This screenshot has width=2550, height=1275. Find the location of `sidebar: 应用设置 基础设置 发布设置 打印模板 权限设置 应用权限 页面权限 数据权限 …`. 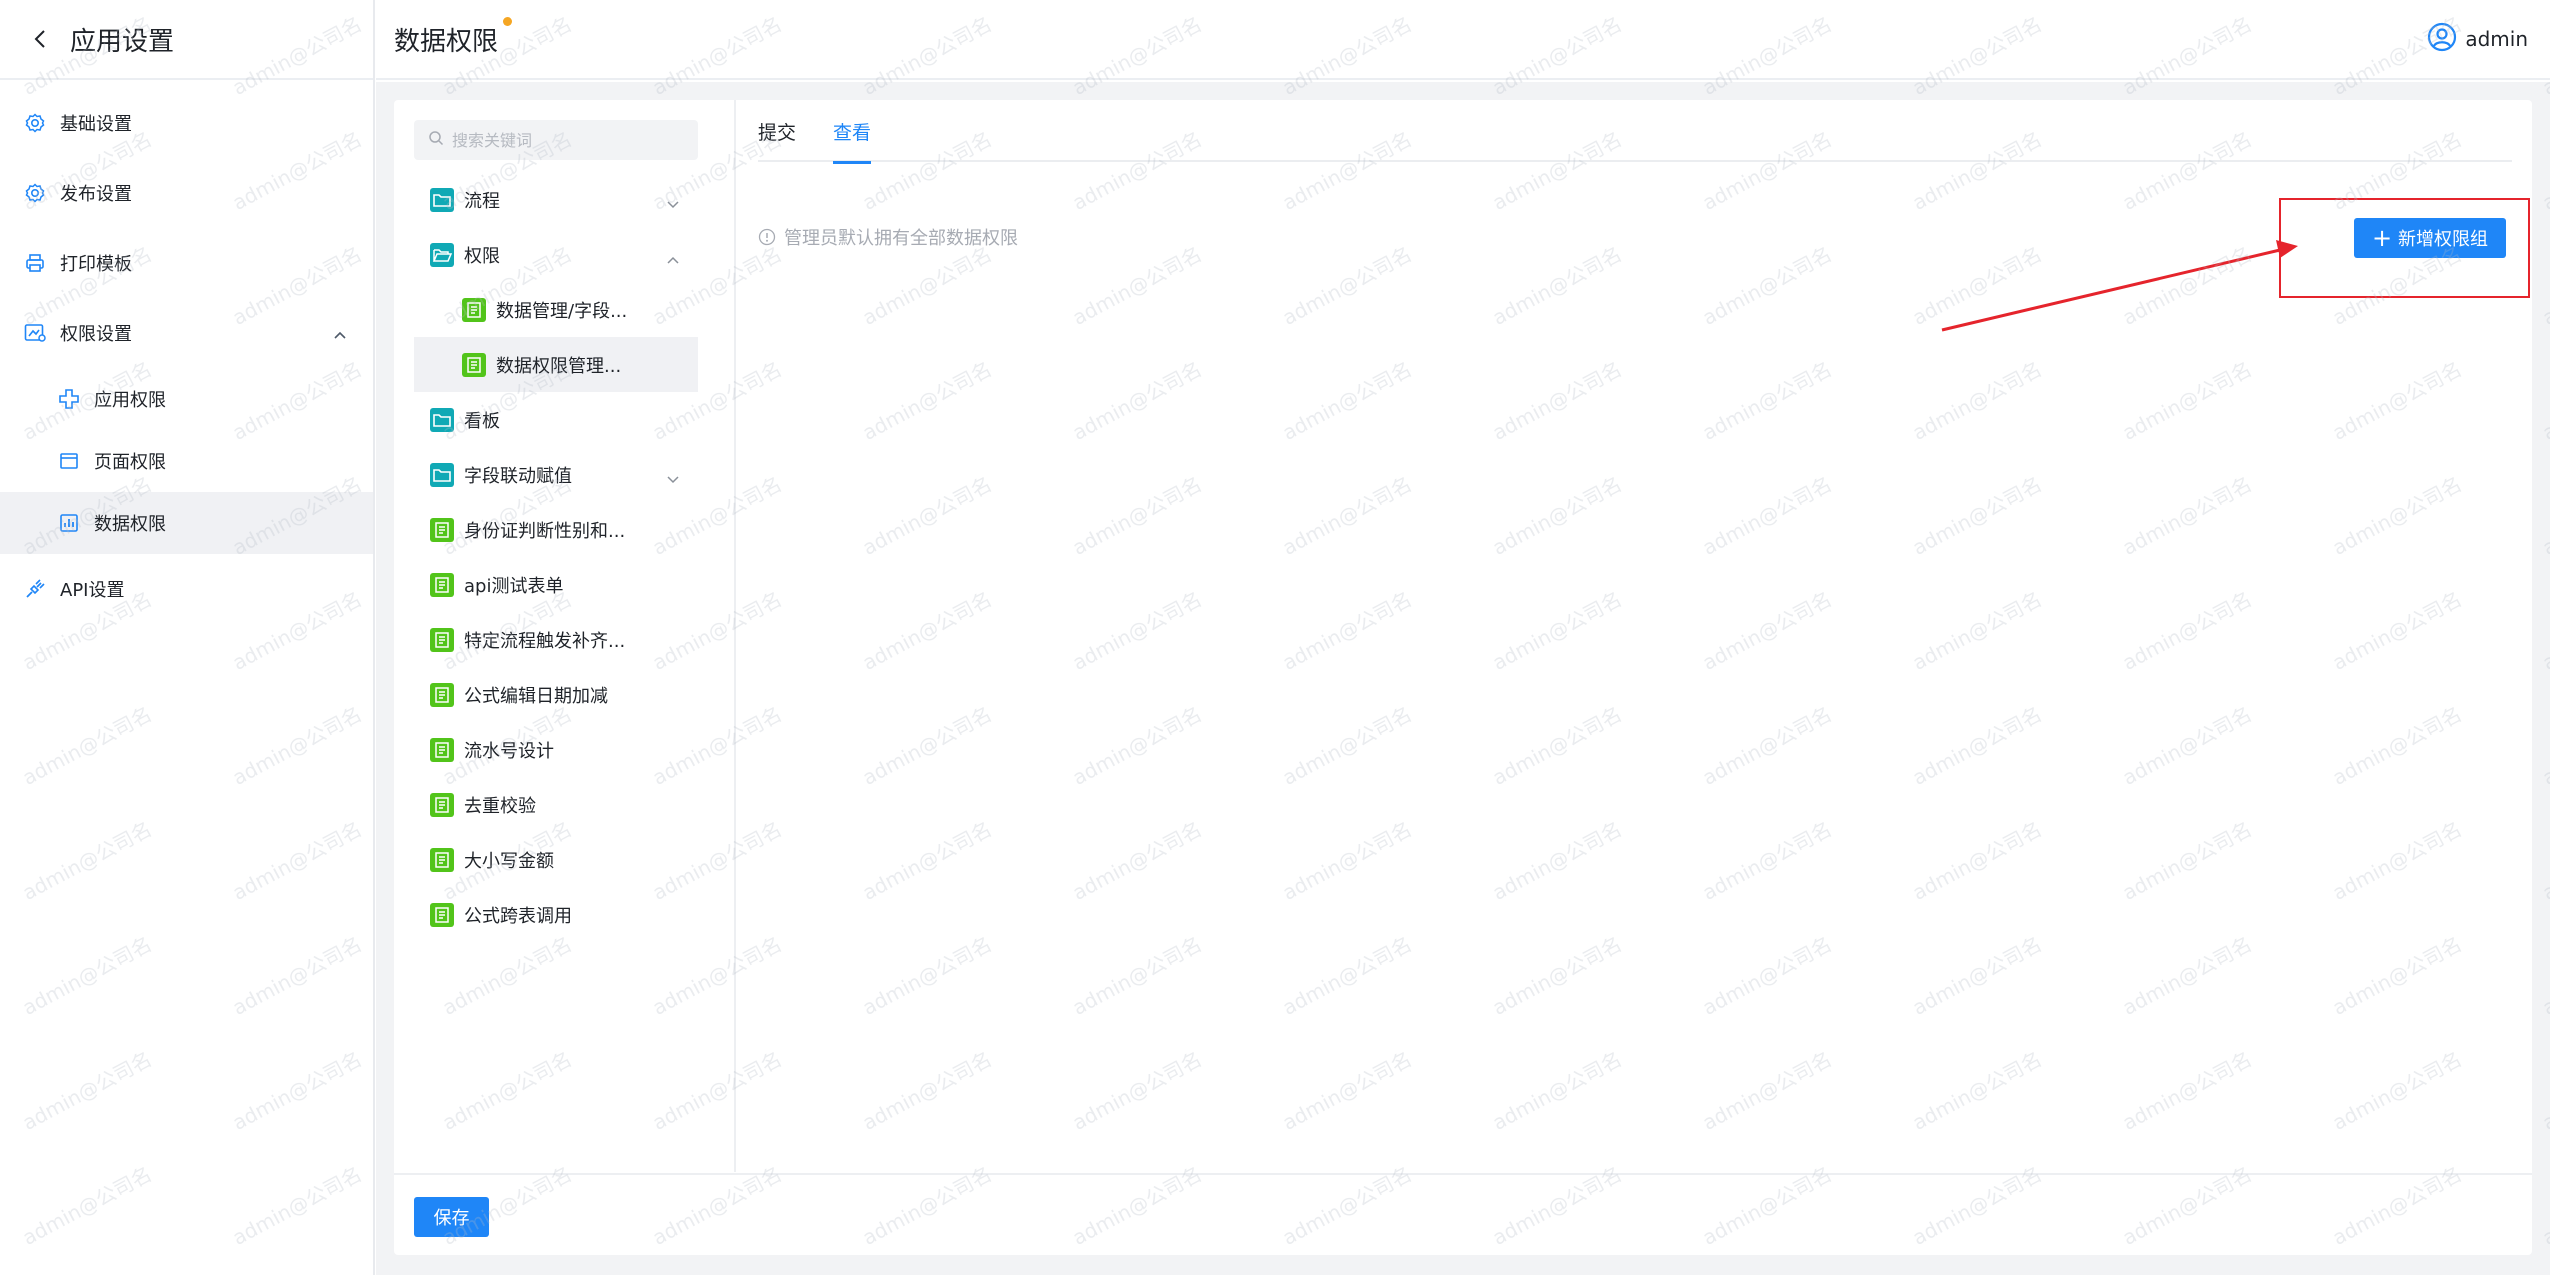

sidebar: 应用设置 基础设置 发布设置 打印模板 权限设置 应用权限 页面权限 数据权限 … is located at coordinates (187, 637).